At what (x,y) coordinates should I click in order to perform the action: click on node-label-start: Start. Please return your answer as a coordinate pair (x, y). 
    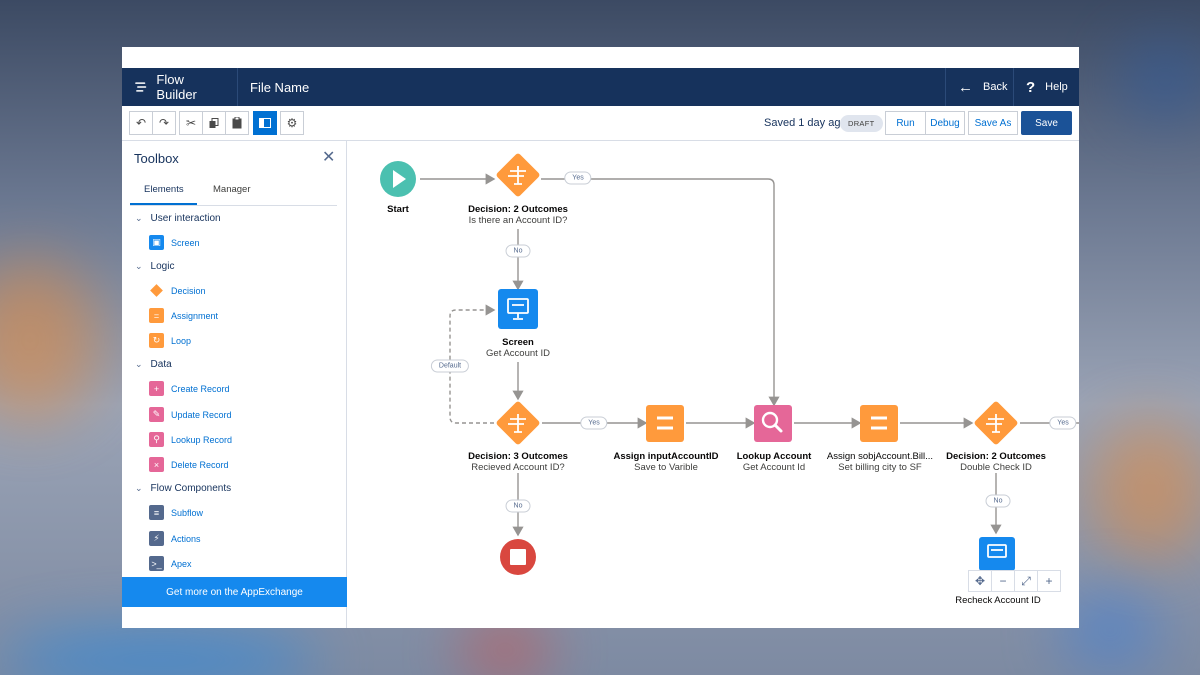
    Looking at the image, I should click on (398, 209).